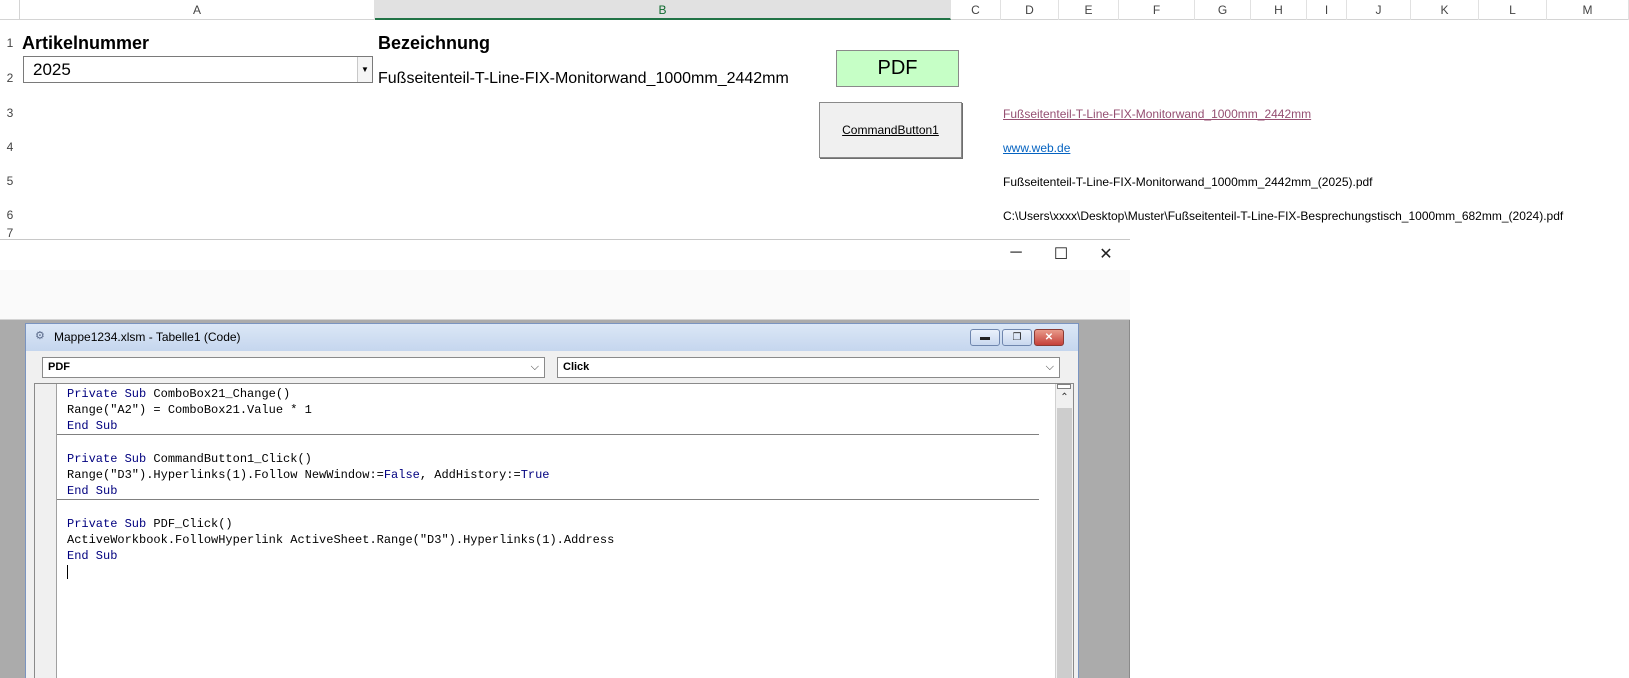  I want to click on column-header-d: D, so click(1030, 10).